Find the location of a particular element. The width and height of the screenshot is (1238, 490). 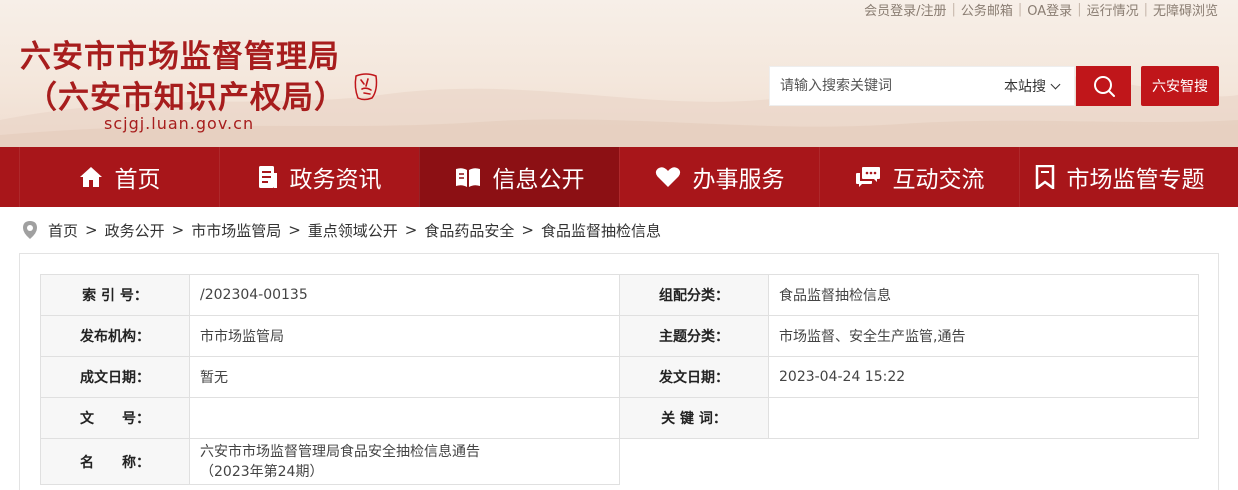

doc-name-line2: （2023年第24期） is located at coordinates (262, 471).